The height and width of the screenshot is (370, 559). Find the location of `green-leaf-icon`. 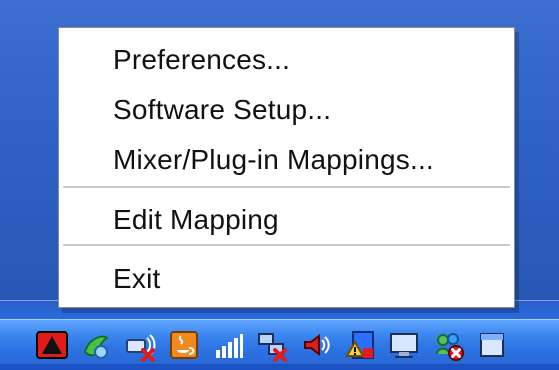

green-leaf-icon is located at coordinates (96, 345).